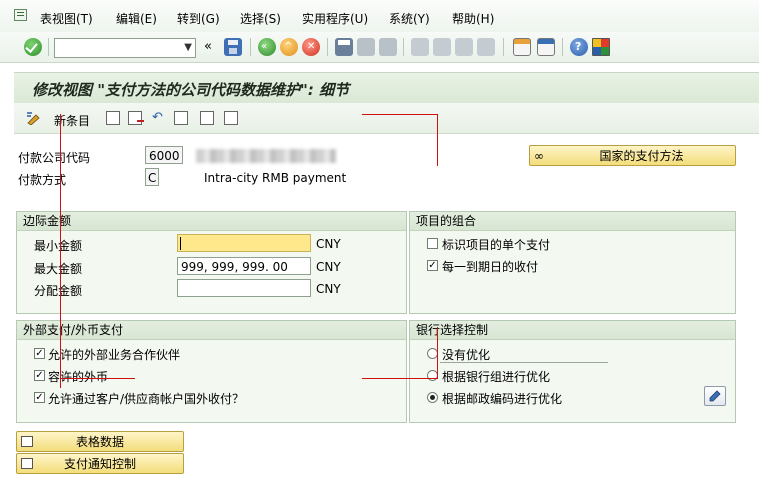 Image resolution: width=759 pixels, height=482 pixels. I want to click on amount-limits-title: 边际金额, so click(211, 221).